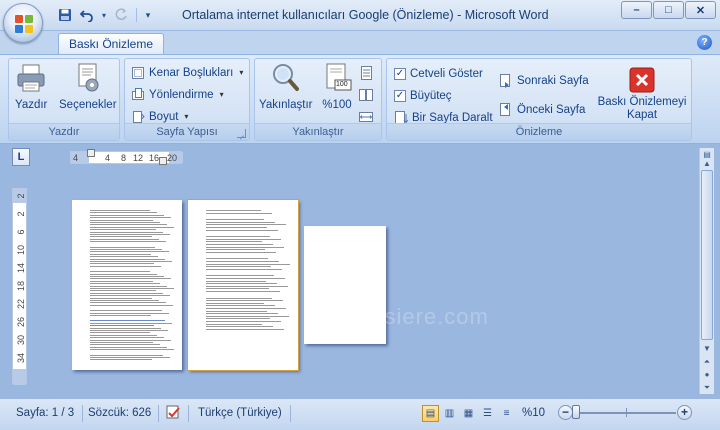 This screenshot has height=430, width=720. I want to click on toolbar-separator, so click(136, 15).